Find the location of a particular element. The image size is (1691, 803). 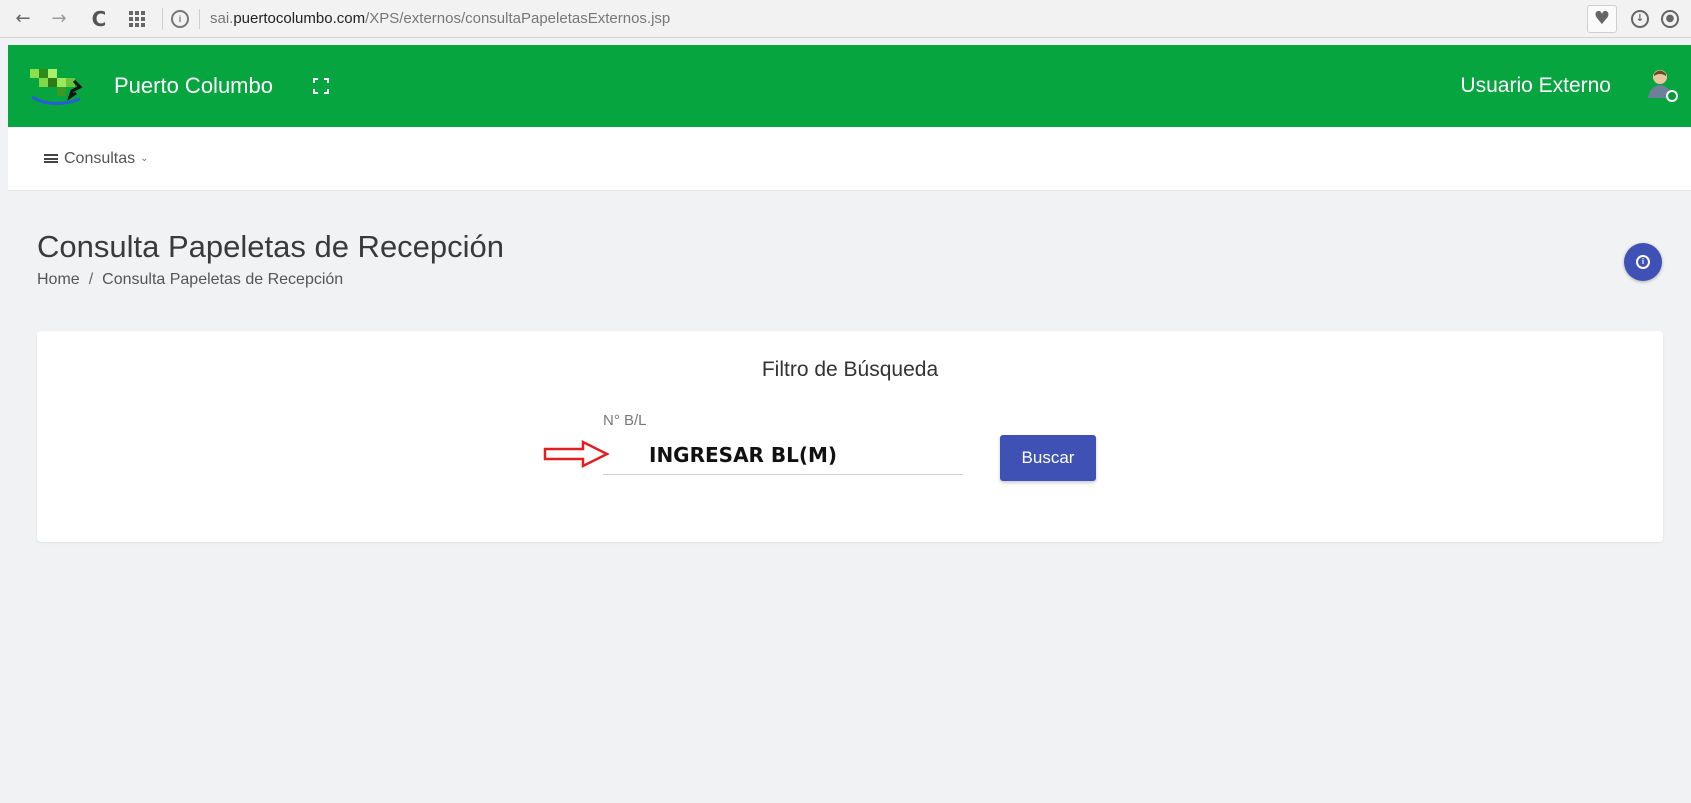

heart-icon: ♥ is located at coordinates (1602, 18).